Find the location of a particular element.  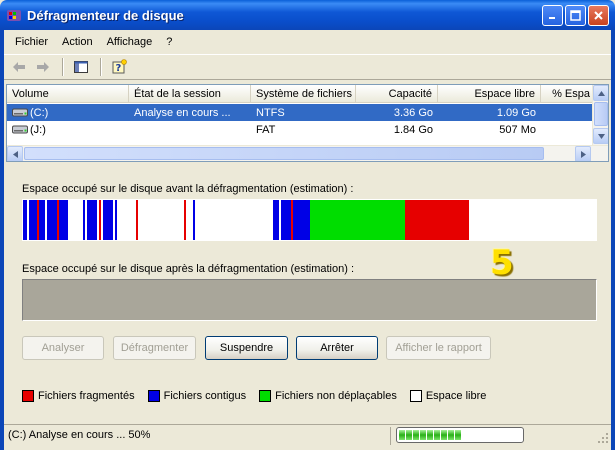

scroll-up-button is located at coordinates (600, 93).